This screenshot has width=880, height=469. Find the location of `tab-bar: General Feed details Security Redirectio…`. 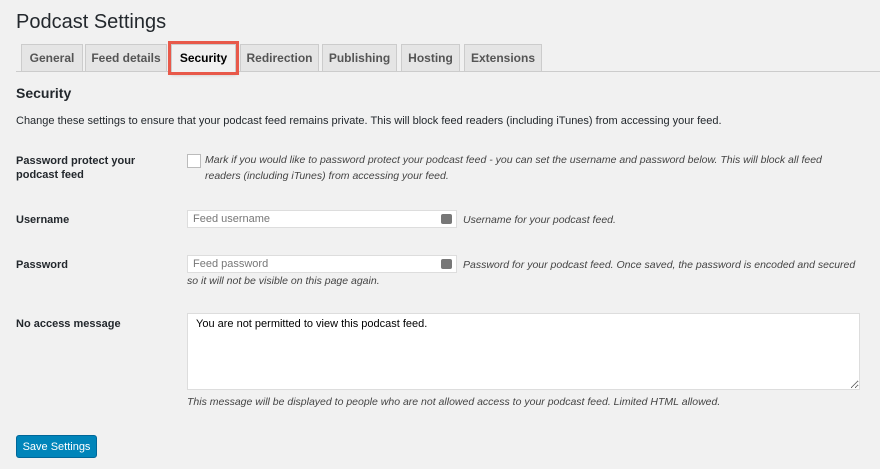

tab-bar: General Feed details Security Redirectio… is located at coordinates (448, 58).